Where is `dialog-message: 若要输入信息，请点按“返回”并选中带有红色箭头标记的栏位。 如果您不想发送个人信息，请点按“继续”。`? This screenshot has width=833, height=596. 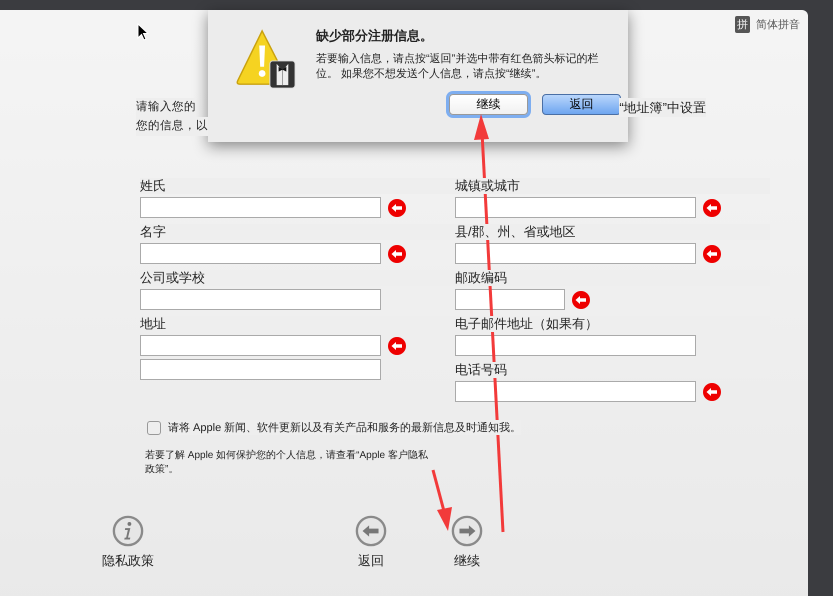 dialog-message: 若要输入信息，请点按“返回”并选中带有红色箭头标记的栏位。 如果您不想发送个人信息，请点按“继续”。 is located at coordinates (458, 67).